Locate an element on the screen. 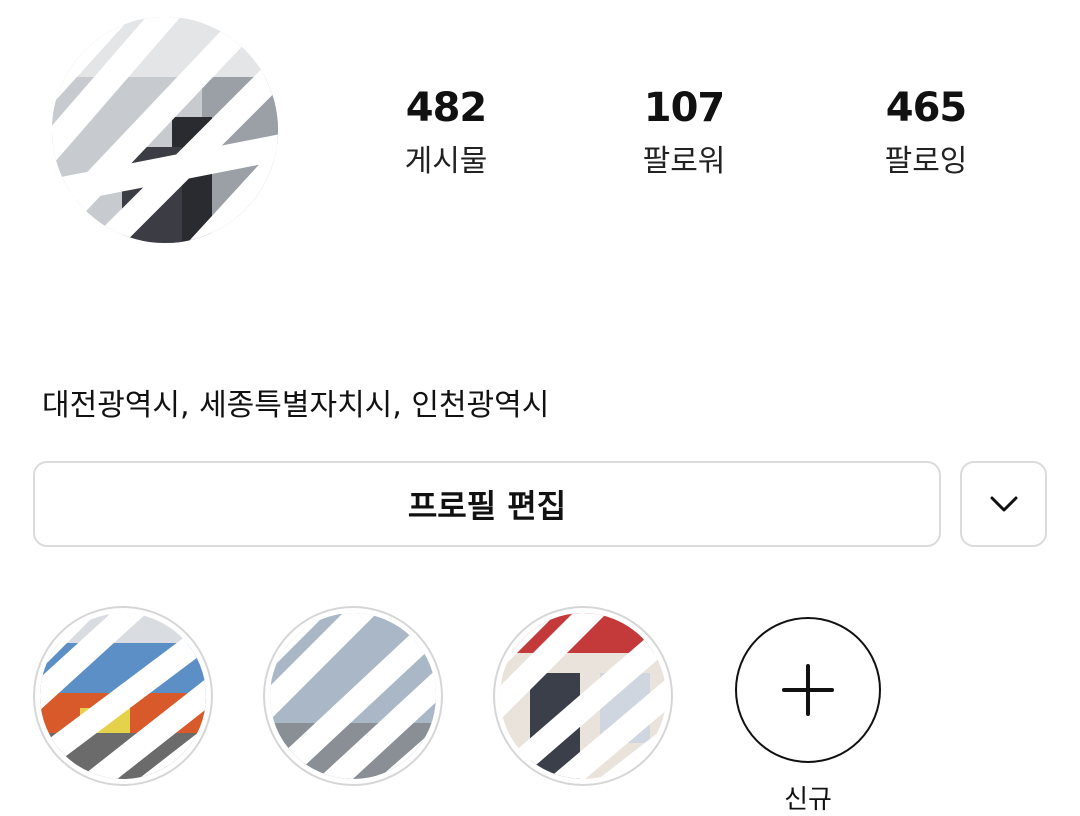  plus-icon is located at coordinates (808, 690).